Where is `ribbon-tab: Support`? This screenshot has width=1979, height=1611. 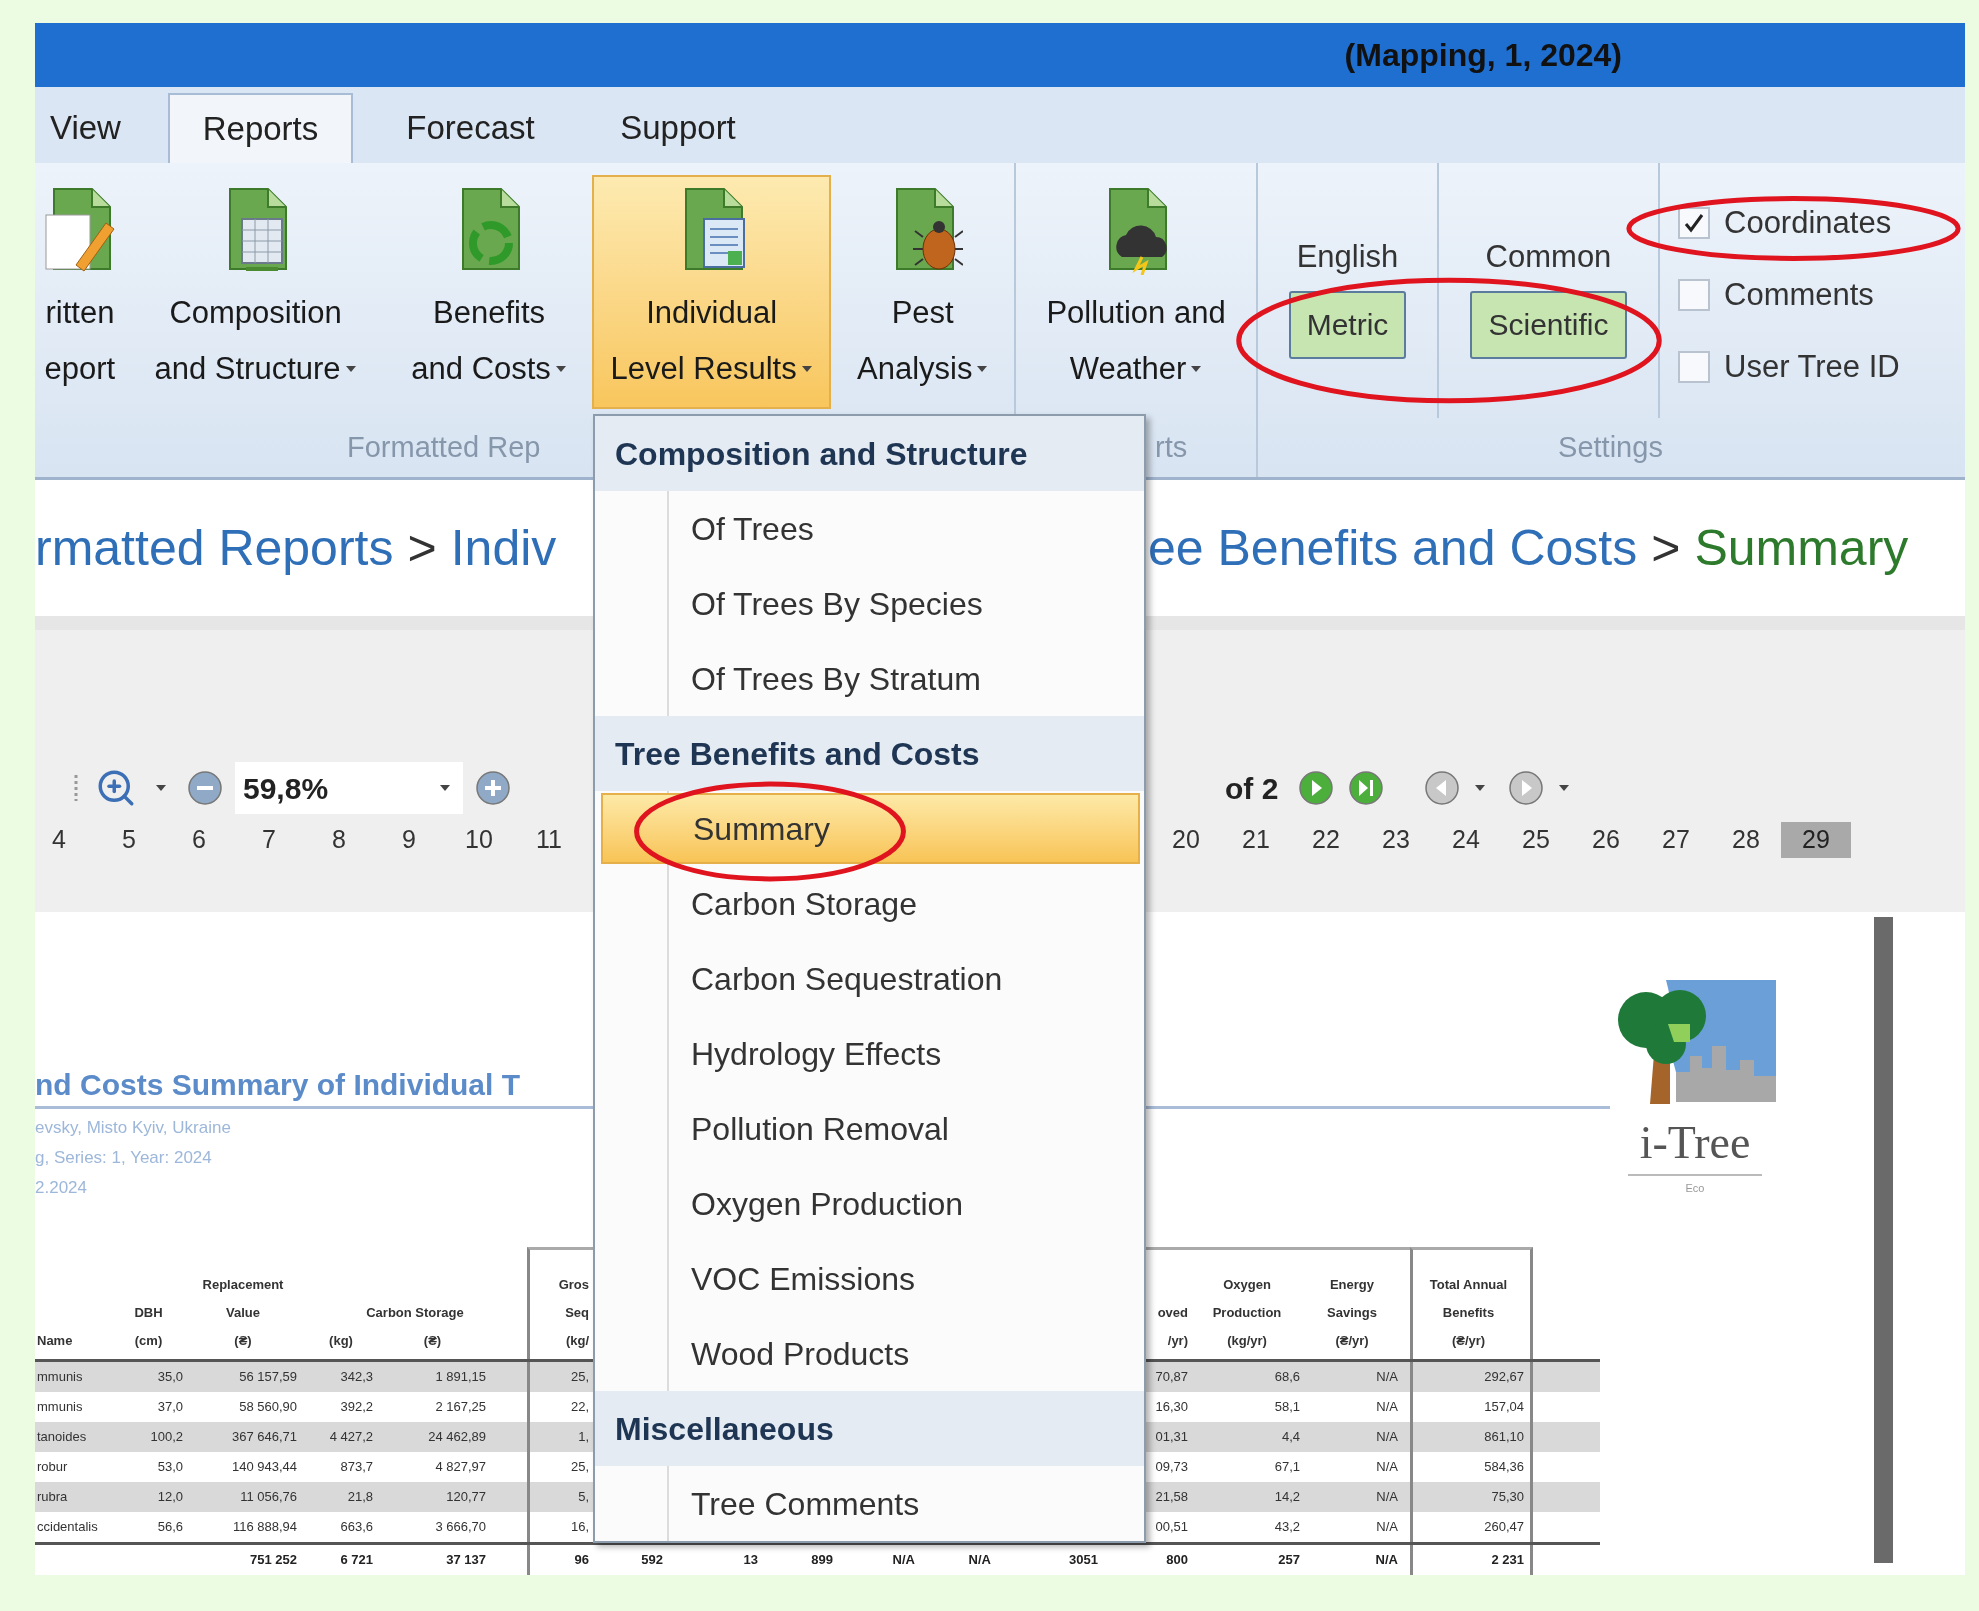
ribbon-tab: Support is located at coordinates (678, 128).